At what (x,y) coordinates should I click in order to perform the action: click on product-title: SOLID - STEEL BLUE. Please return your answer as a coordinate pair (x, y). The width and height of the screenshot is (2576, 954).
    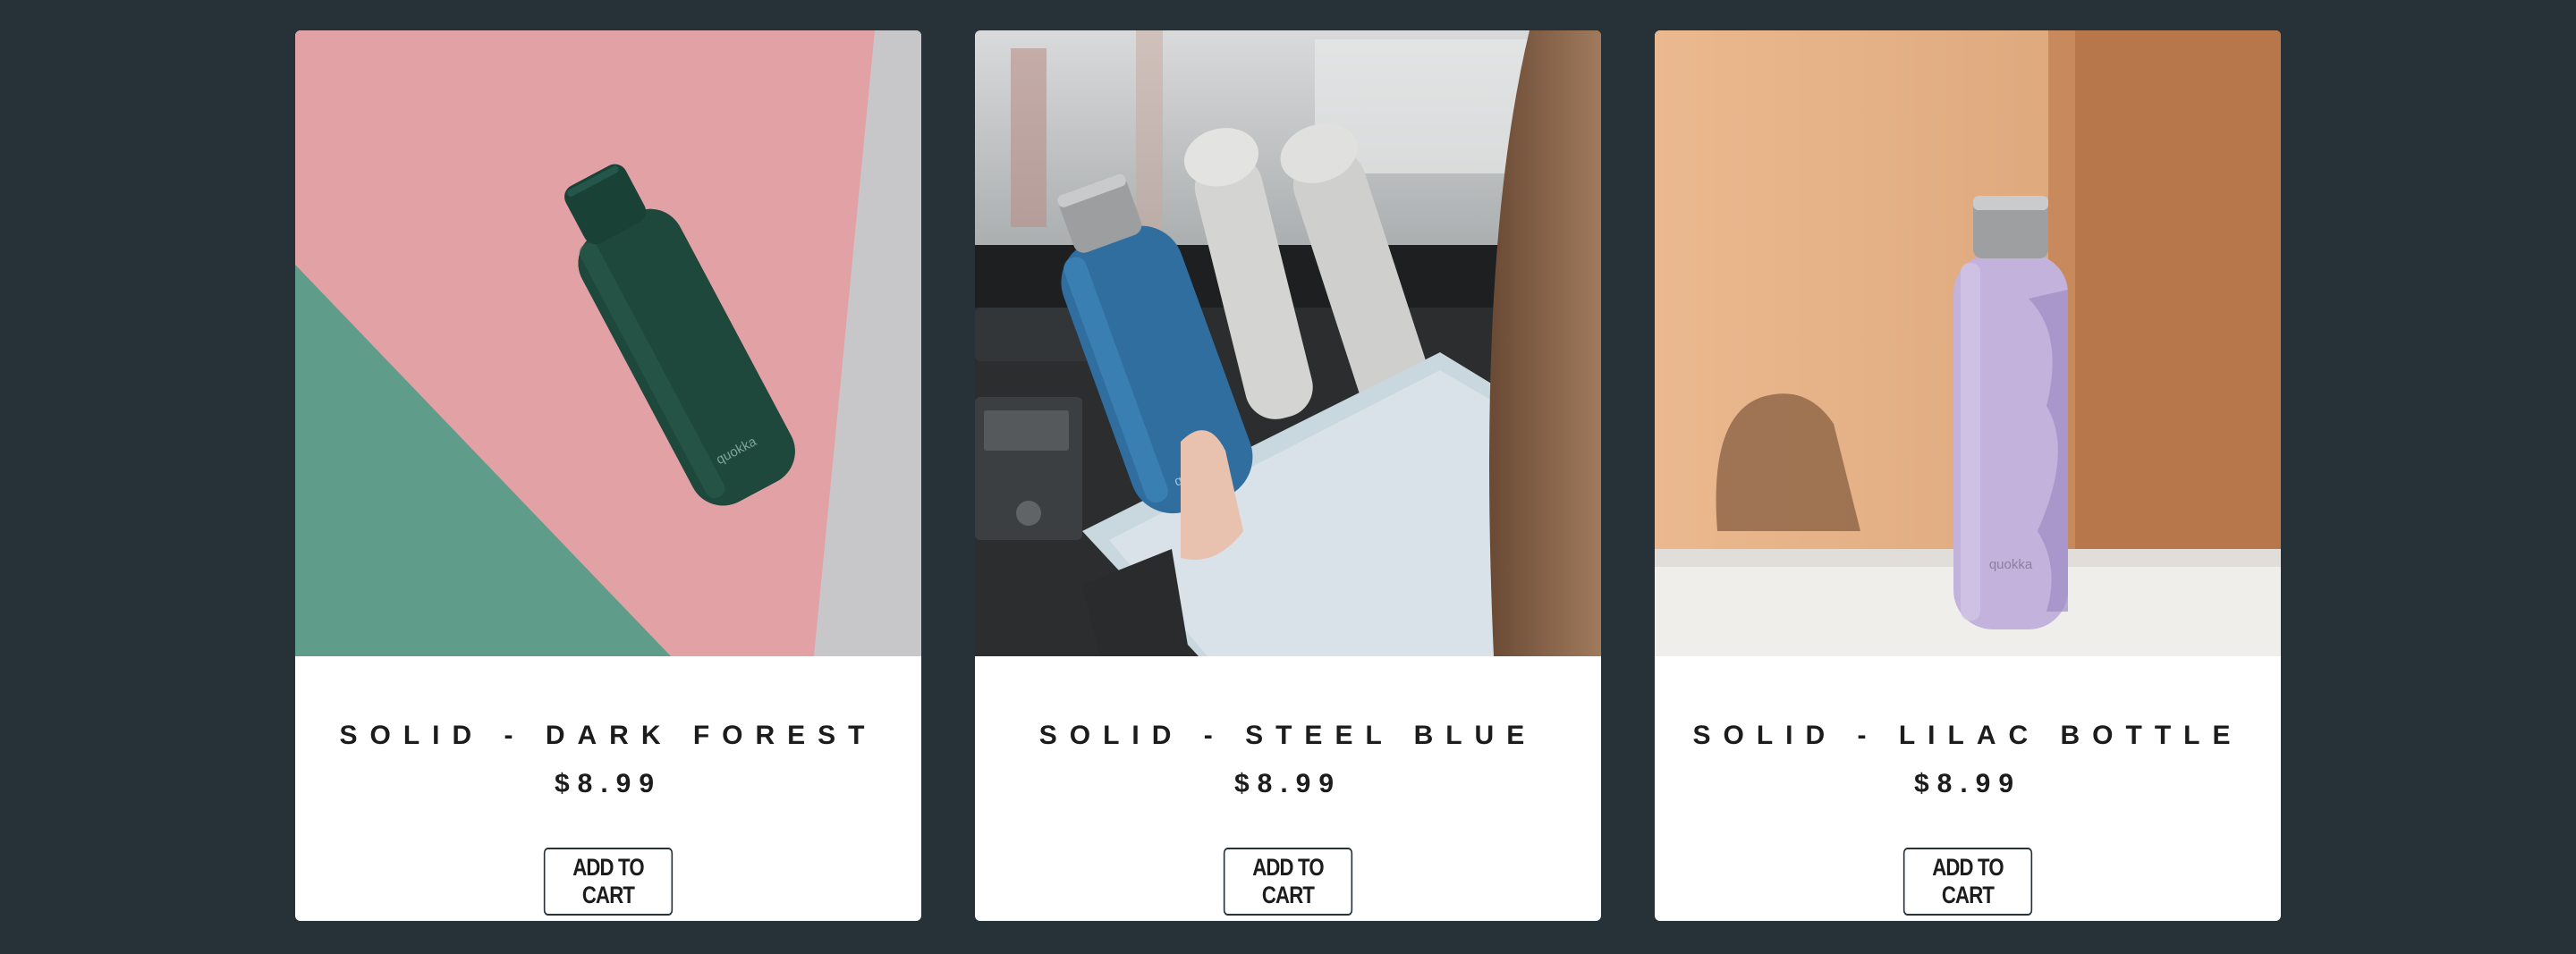
    Looking at the image, I should click on (1288, 735).